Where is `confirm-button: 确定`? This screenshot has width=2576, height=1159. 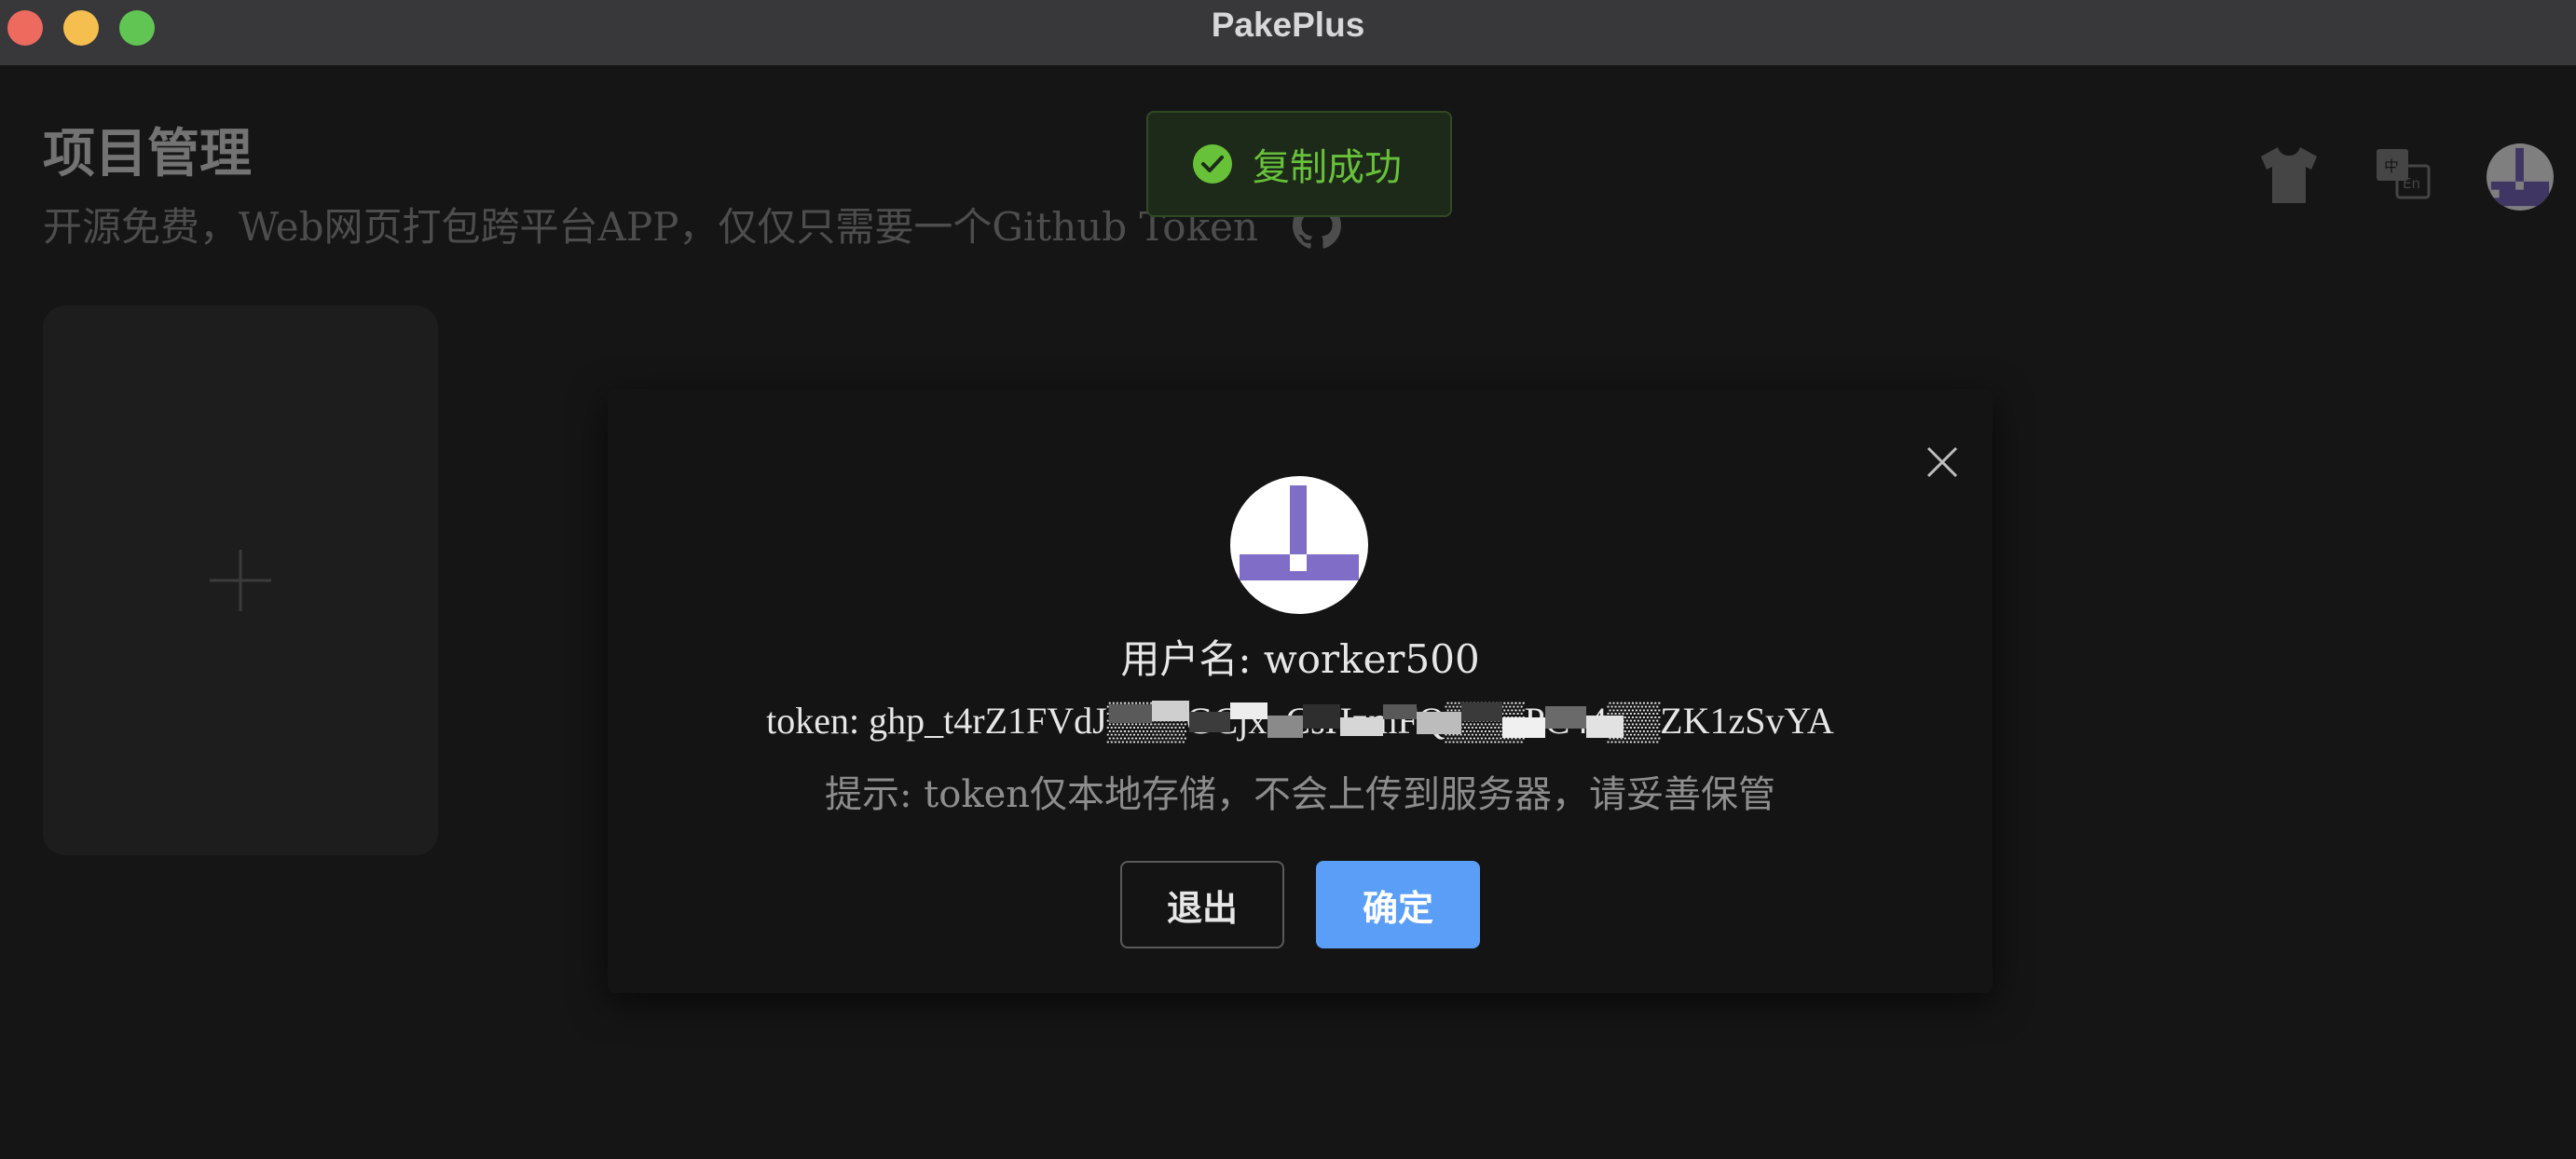
confirm-button: 确定 is located at coordinates (1398, 904).